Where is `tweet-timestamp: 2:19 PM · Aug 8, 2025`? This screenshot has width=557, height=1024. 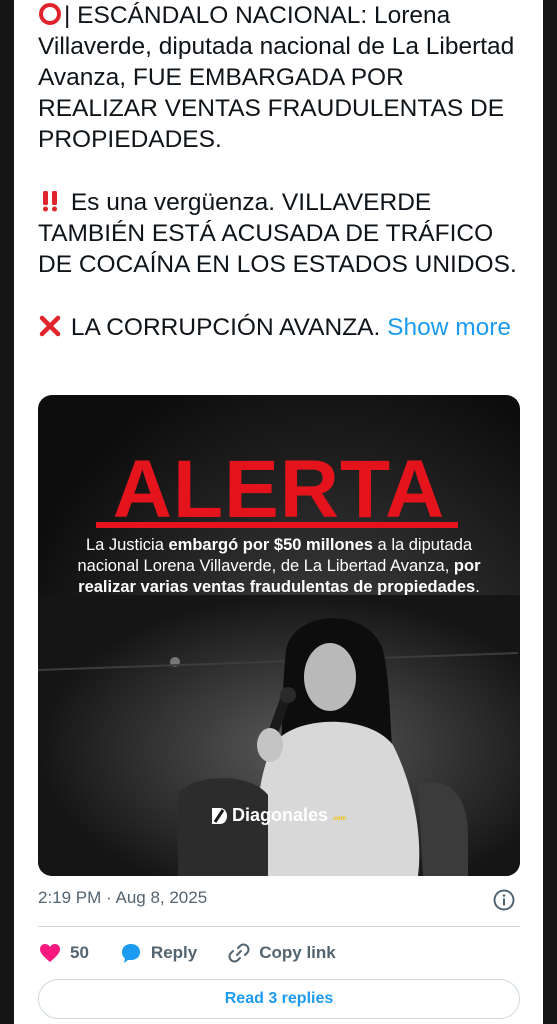
tweet-timestamp: 2:19 PM · Aug 8, 2025 is located at coordinates (122, 898).